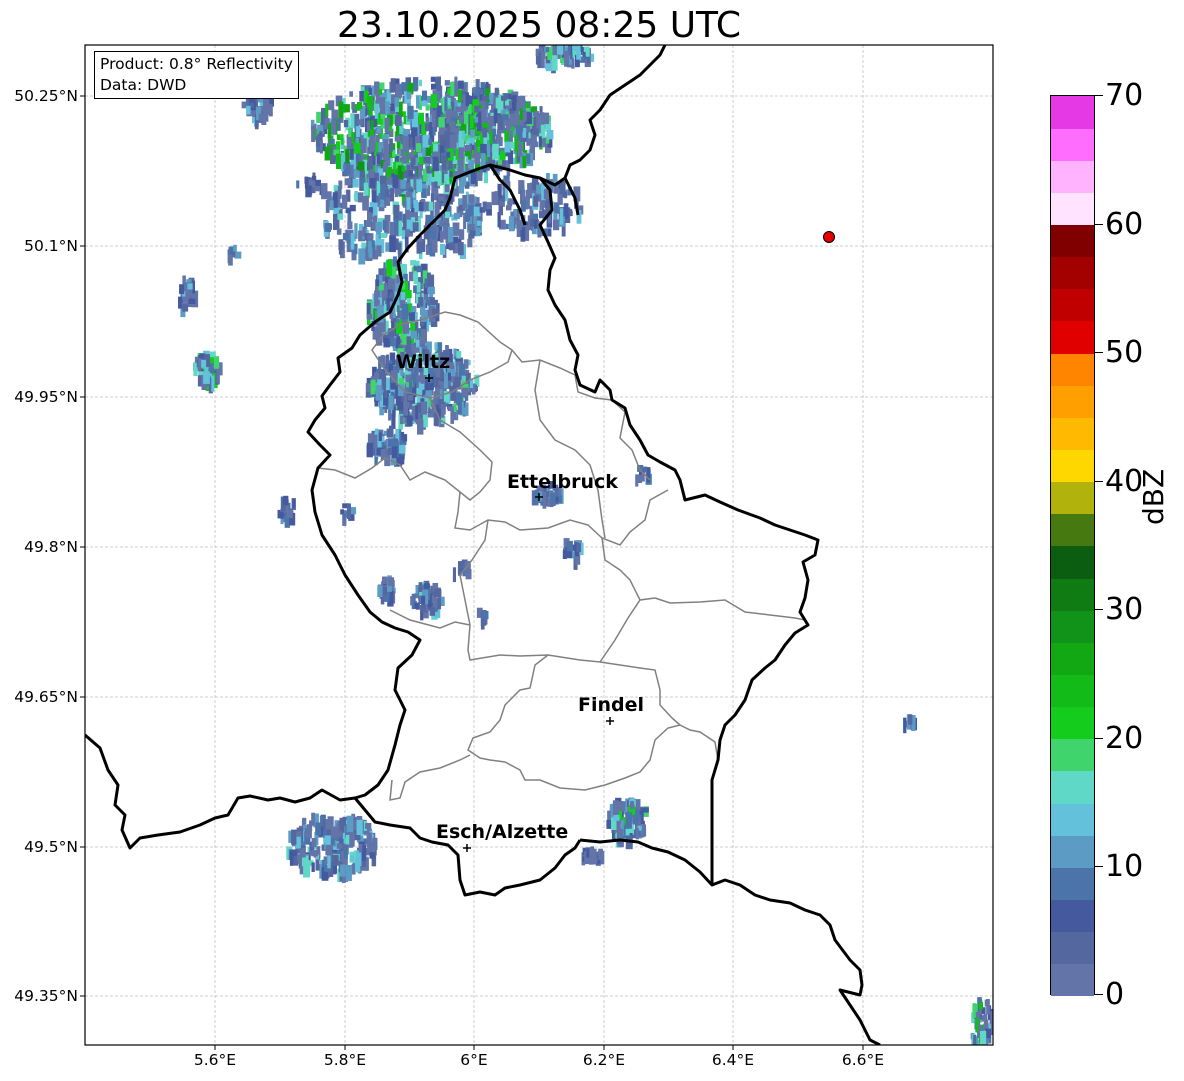 The image size is (1184, 1081). Describe the element at coordinates (604, 1060) in the screenshot. I see `lon-label: 6.2°E` at that location.